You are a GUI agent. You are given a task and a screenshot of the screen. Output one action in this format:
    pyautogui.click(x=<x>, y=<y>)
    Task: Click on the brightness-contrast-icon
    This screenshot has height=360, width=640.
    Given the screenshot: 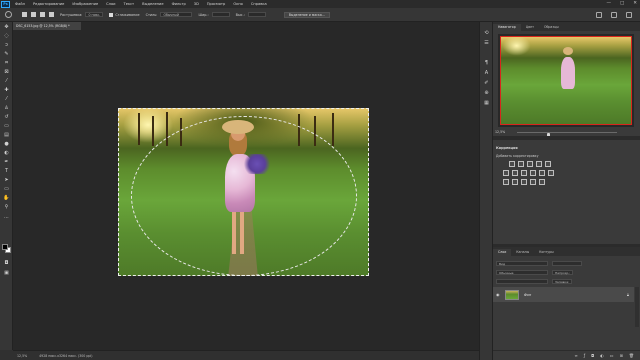 What is the action you would take?
    pyautogui.click(x=512, y=164)
    